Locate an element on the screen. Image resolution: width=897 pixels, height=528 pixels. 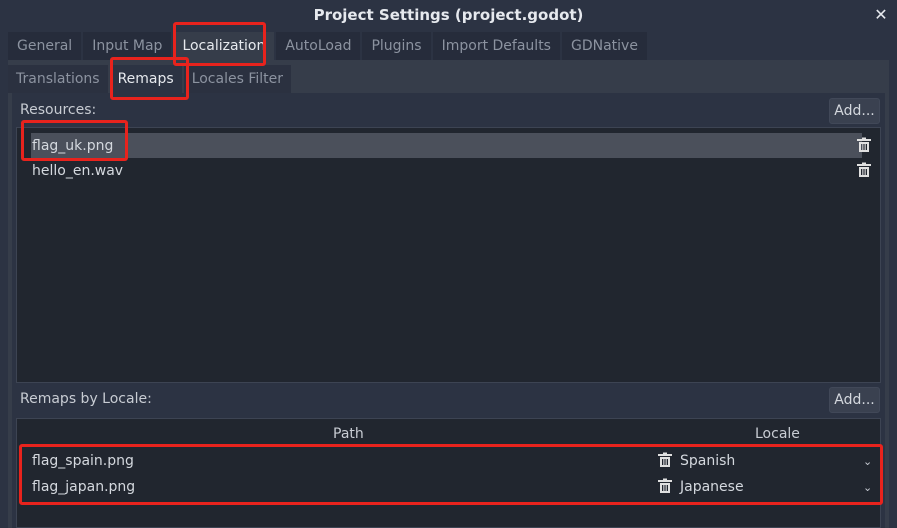
window-title: Project Settings (project.godot) is located at coordinates (448, 15).